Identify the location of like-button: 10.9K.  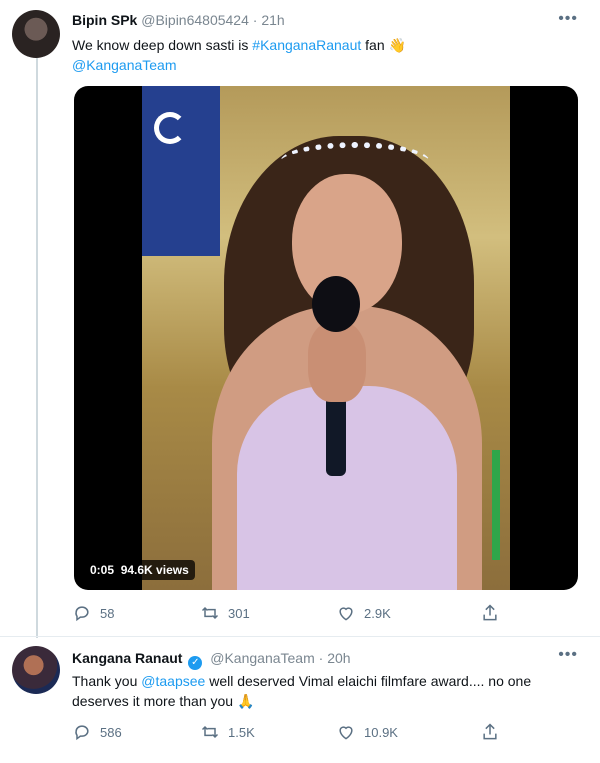
(367, 732).